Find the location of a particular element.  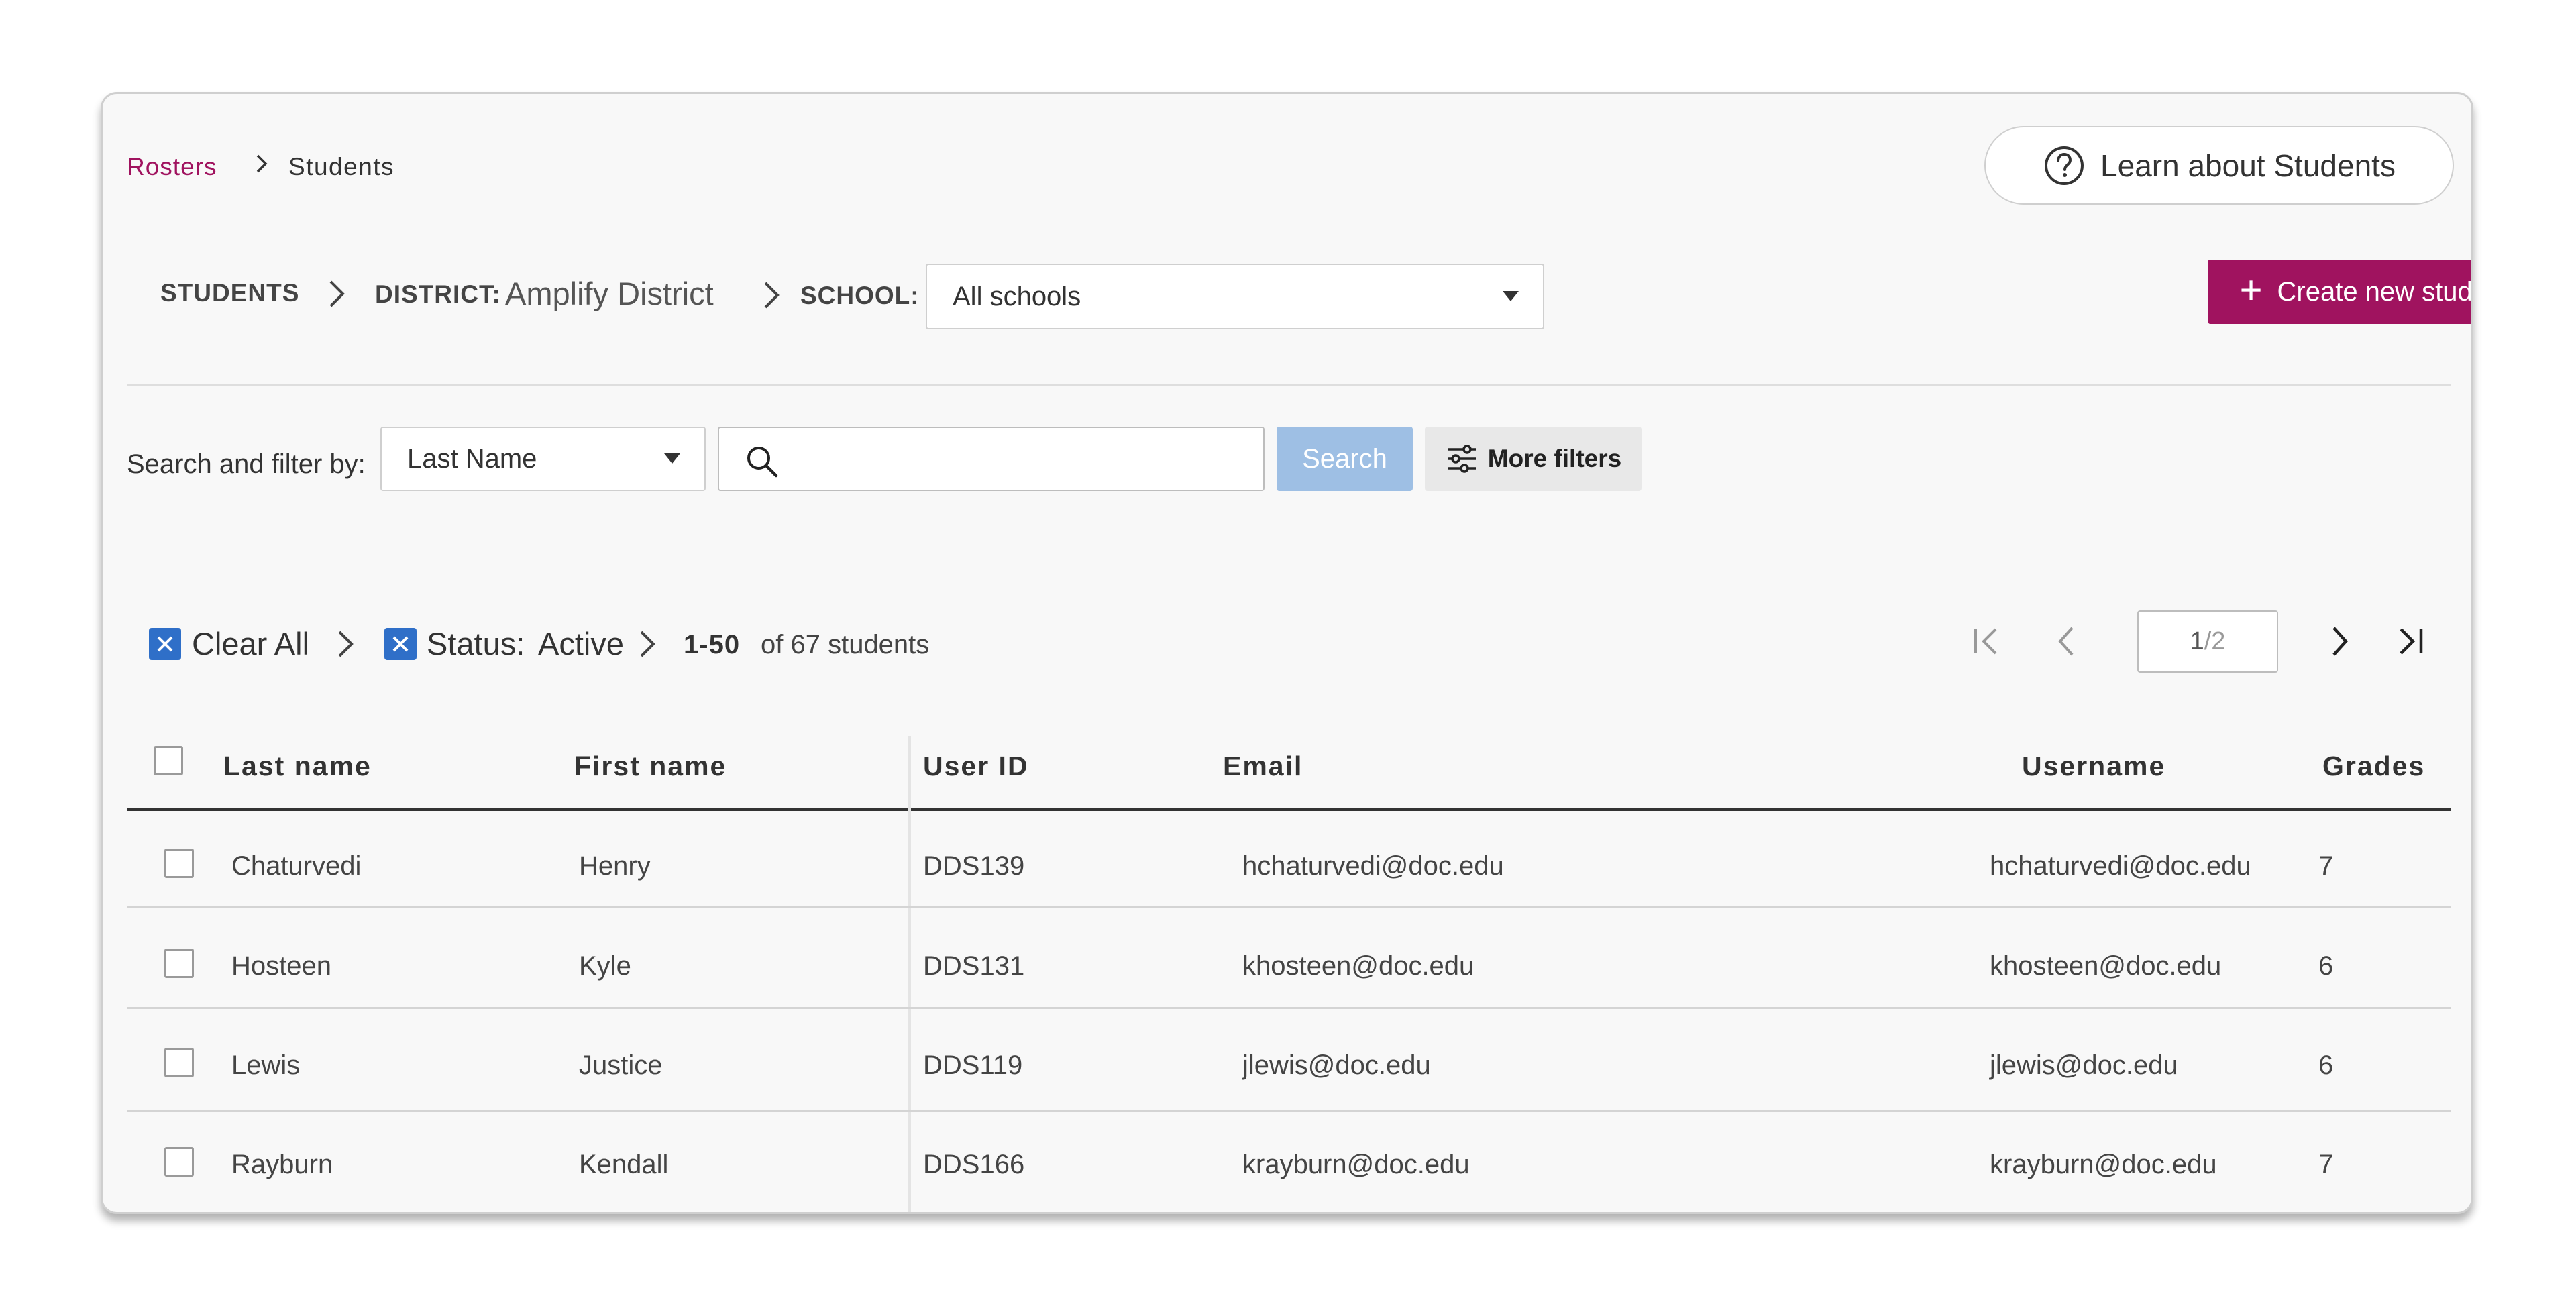

table-header-border is located at coordinates (1289, 810).